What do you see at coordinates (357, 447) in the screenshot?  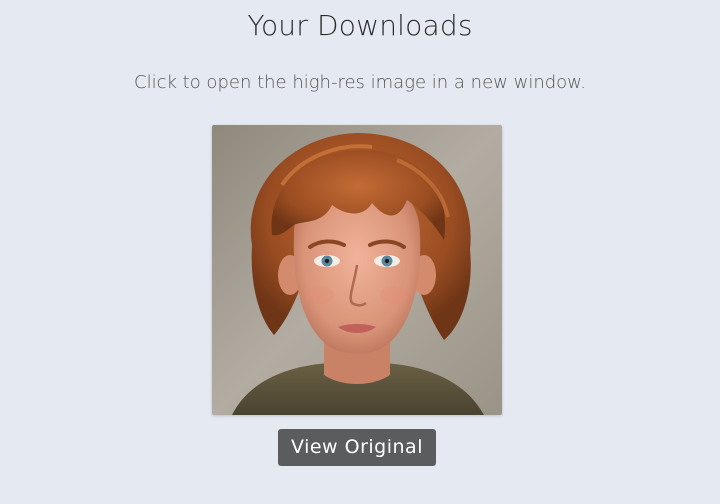 I see `view-original-button: View Original` at bounding box center [357, 447].